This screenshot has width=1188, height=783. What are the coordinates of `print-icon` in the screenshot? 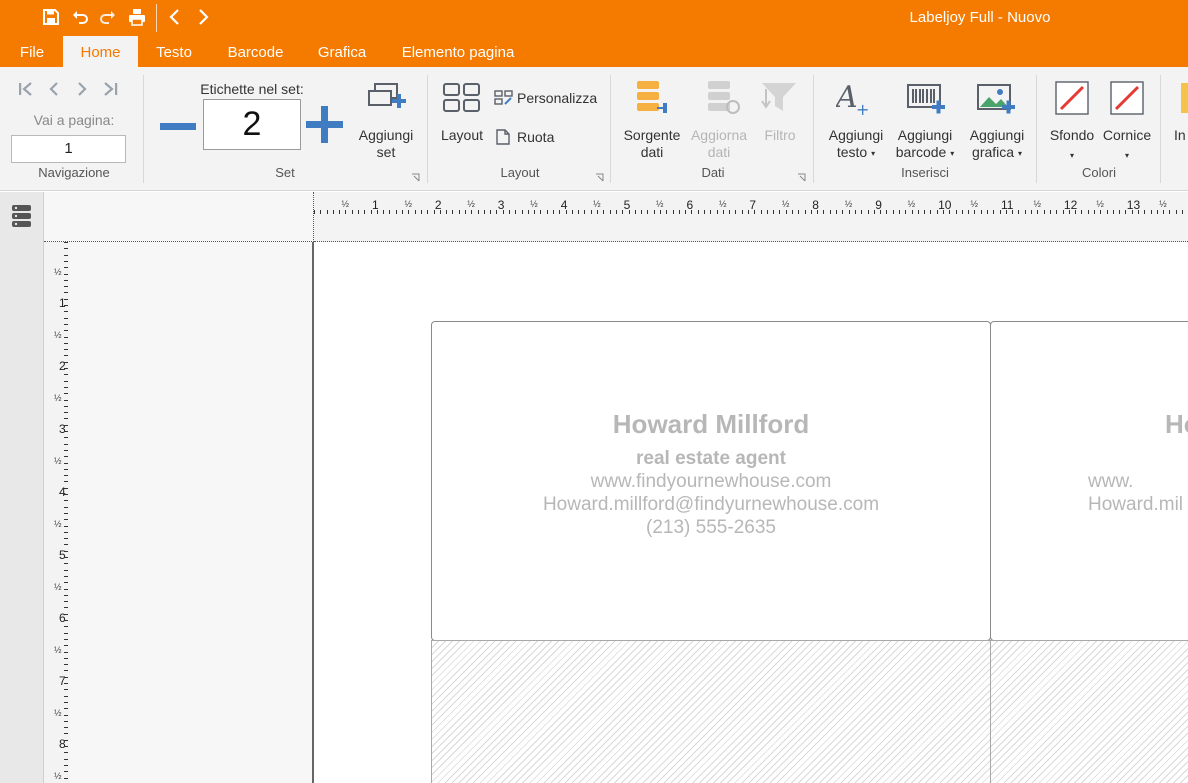 It's located at (137, 17).